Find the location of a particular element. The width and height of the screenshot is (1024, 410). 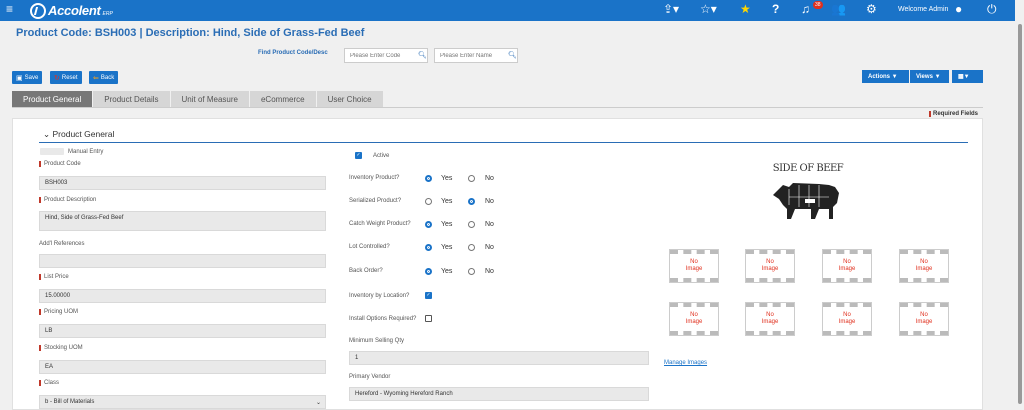

class-label: Class is located at coordinates (49, 383).